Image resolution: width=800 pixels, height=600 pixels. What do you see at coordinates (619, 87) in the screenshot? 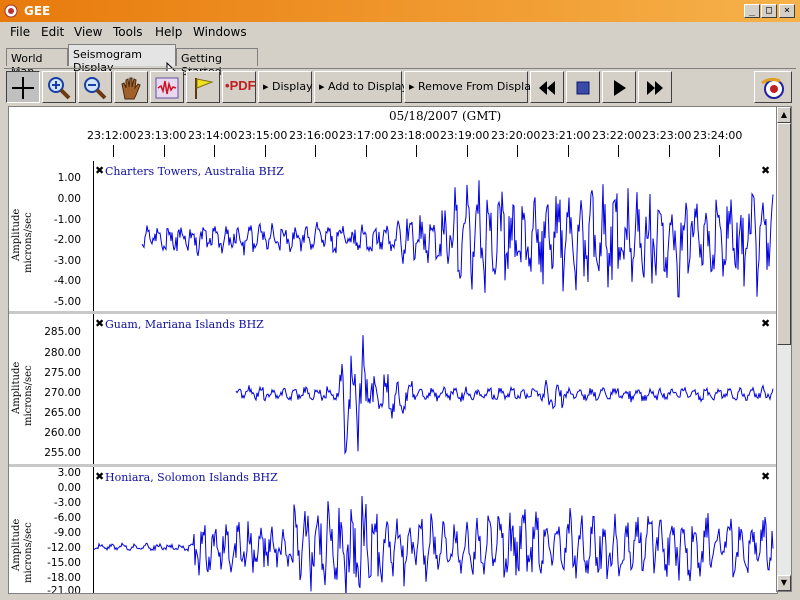
I see `play-button` at bounding box center [619, 87].